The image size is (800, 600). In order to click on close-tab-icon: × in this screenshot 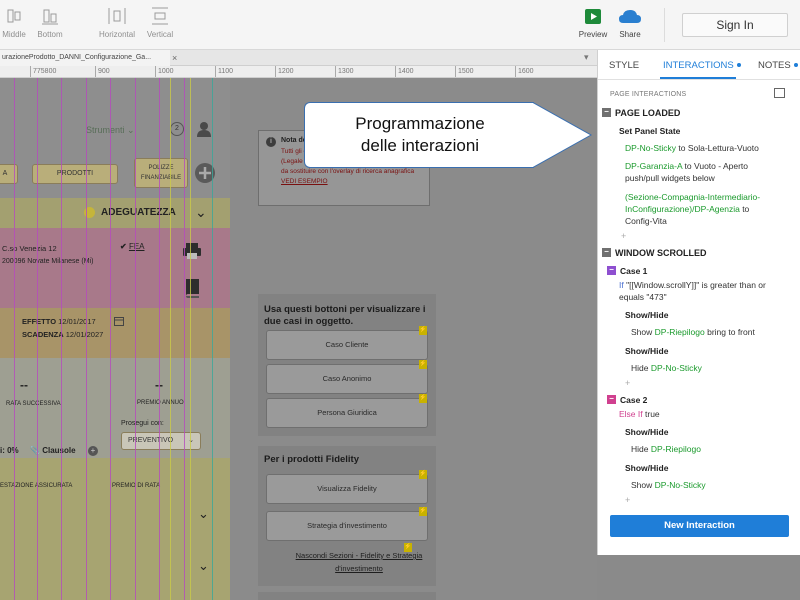, I will do `click(174, 58)`.